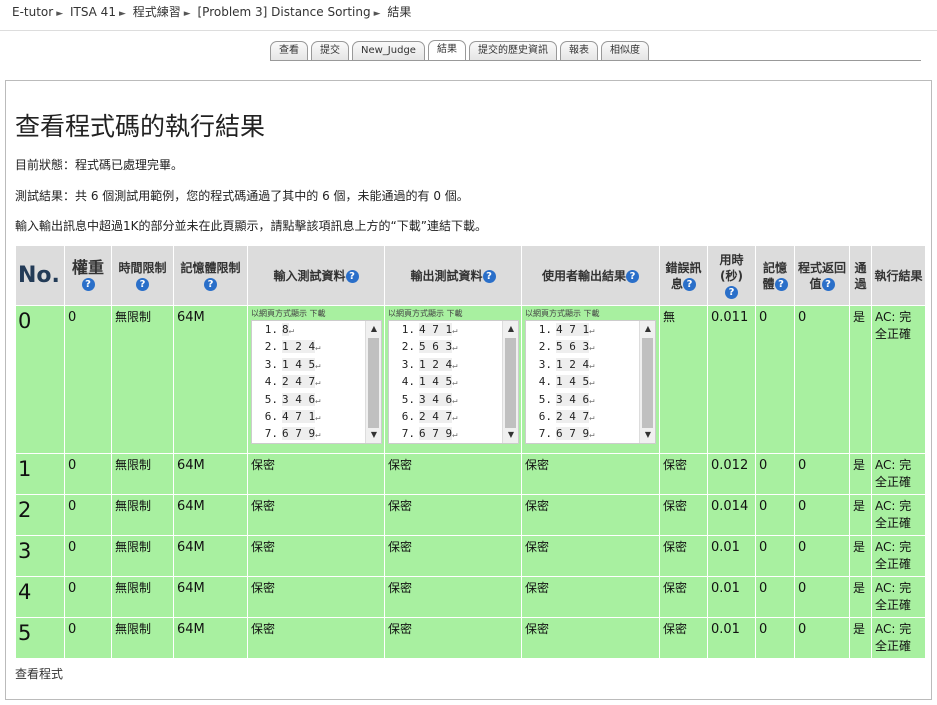  Describe the element at coordinates (93, 12) in the screenshot. I see `breadcrumb-itsa41: ITSA 41` at that location.